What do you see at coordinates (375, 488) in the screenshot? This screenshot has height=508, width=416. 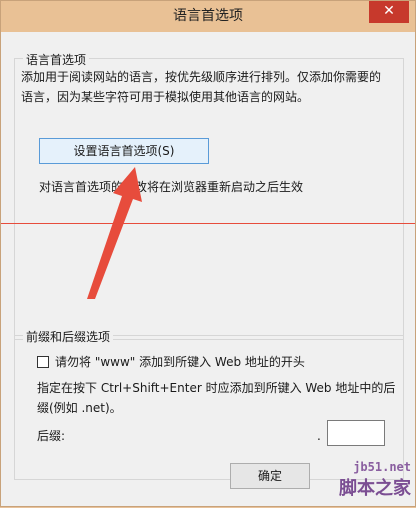 I see `watermark-brand: 脚本之家` at bounding box center [375, 488].